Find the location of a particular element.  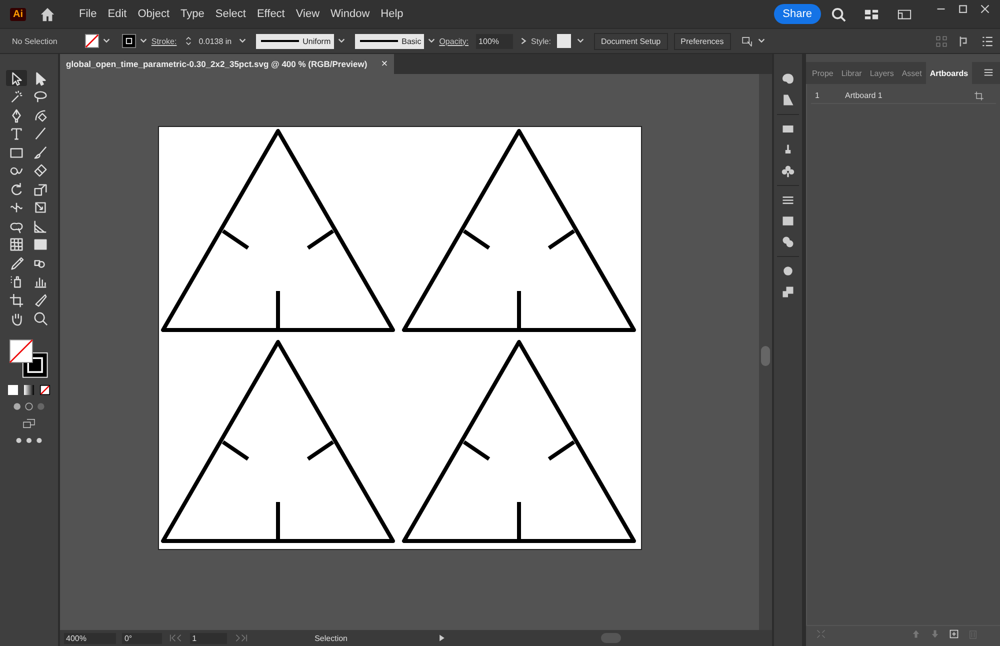

brush-dropdown: Basic is located at coordinates (389, 41).